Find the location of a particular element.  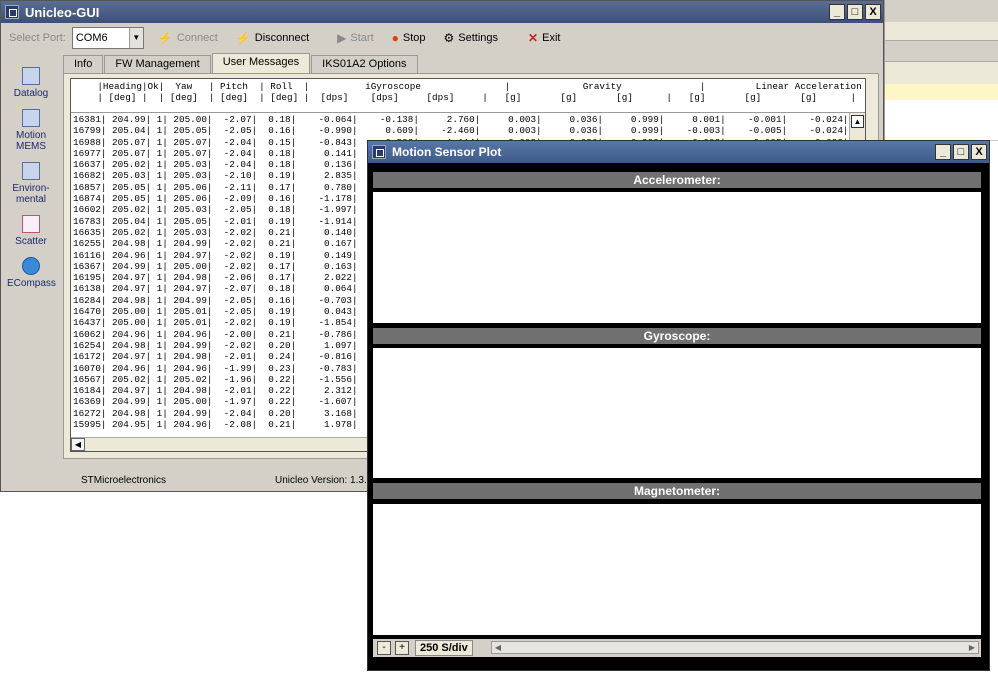

plot-footer: - + 250 S/div ◀ ▶ is located at coordinates (677, 648).